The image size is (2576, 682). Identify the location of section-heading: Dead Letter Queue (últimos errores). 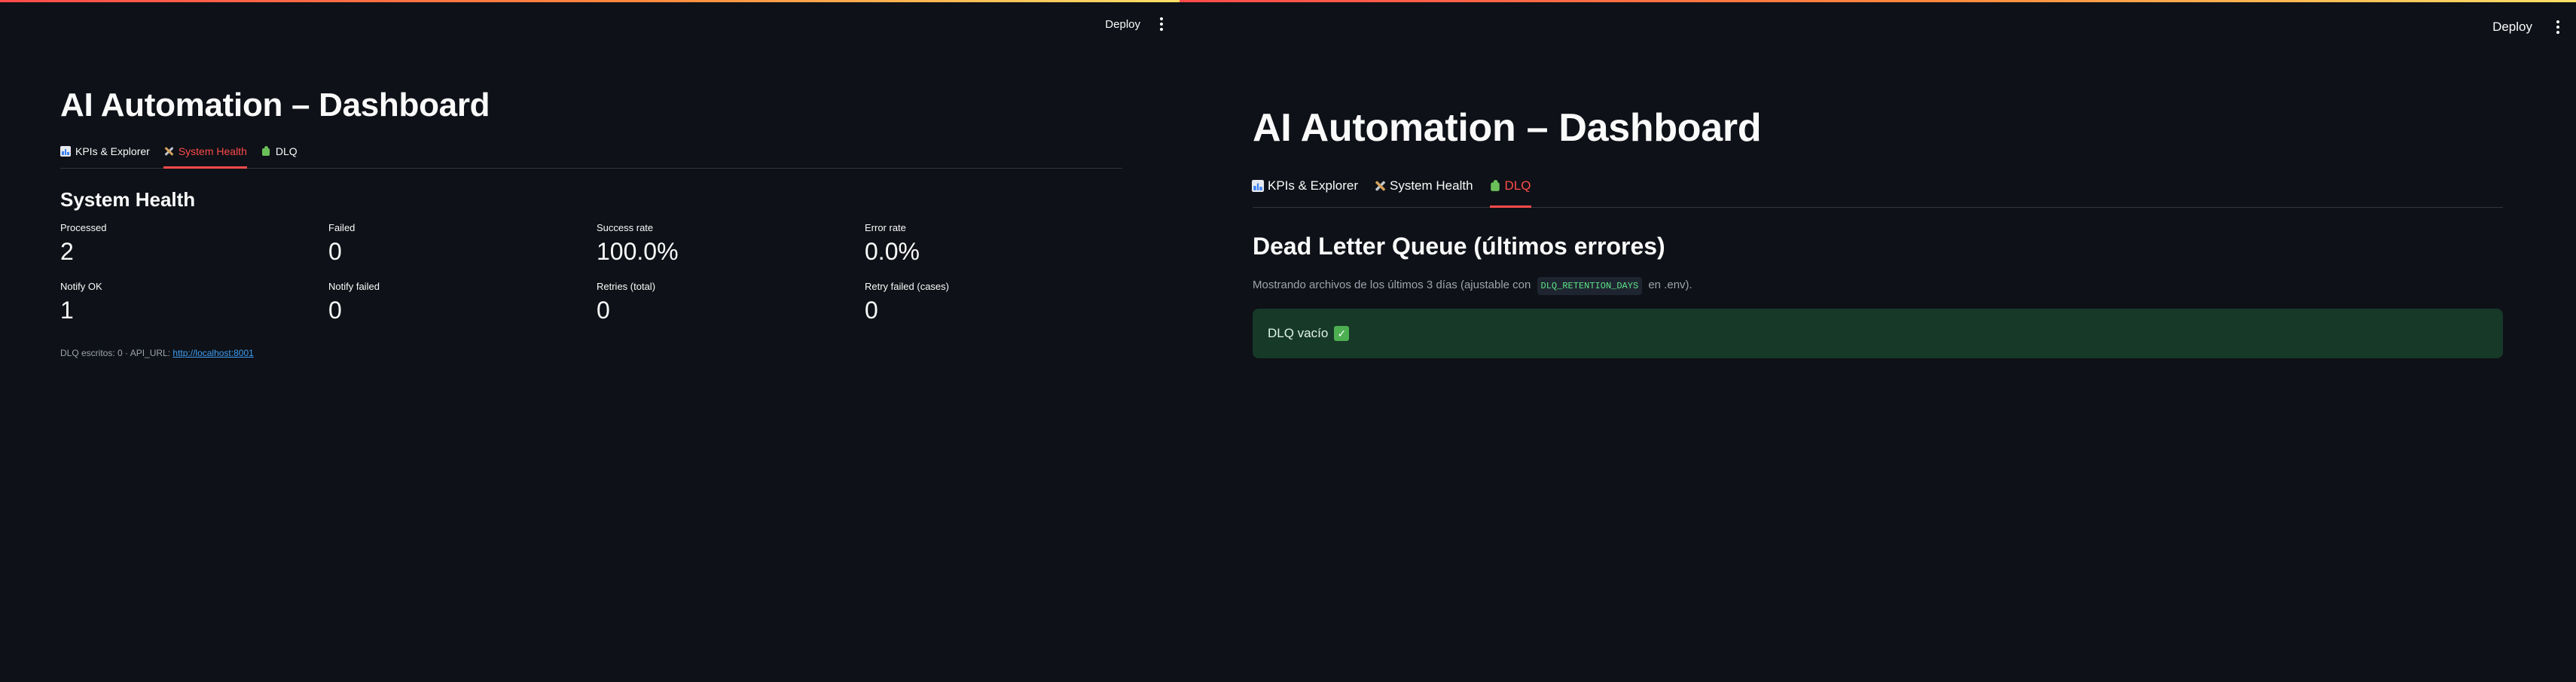
(1459, 246).